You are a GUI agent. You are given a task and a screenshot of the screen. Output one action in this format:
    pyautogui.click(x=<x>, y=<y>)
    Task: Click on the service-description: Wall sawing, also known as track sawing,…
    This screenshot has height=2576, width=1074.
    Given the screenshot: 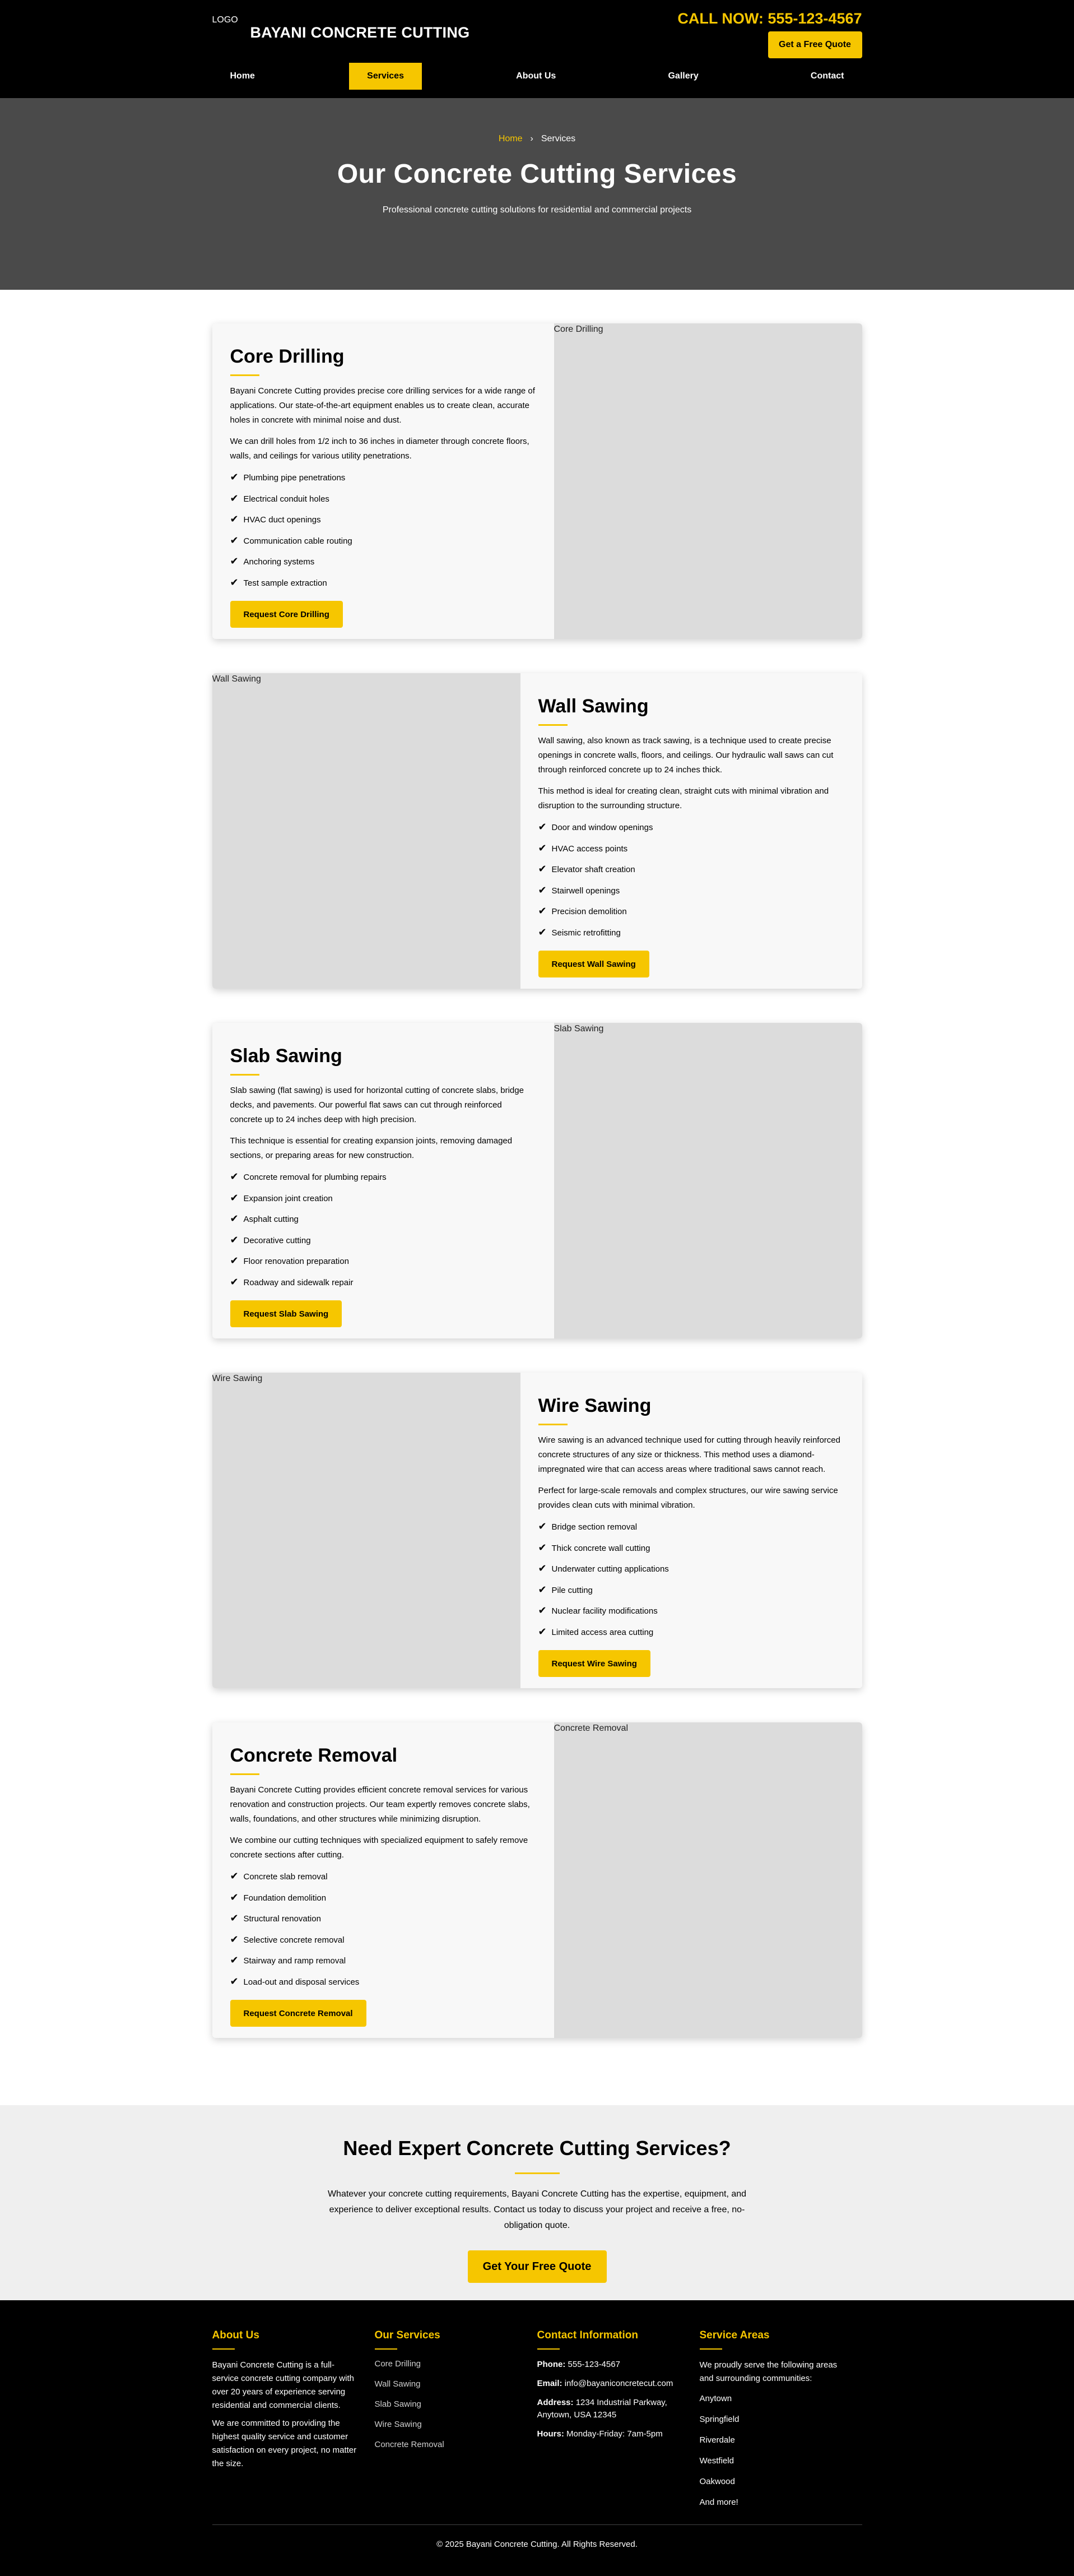 What is the action you would take?
    pyautogui.click(x=686, y=755)
    